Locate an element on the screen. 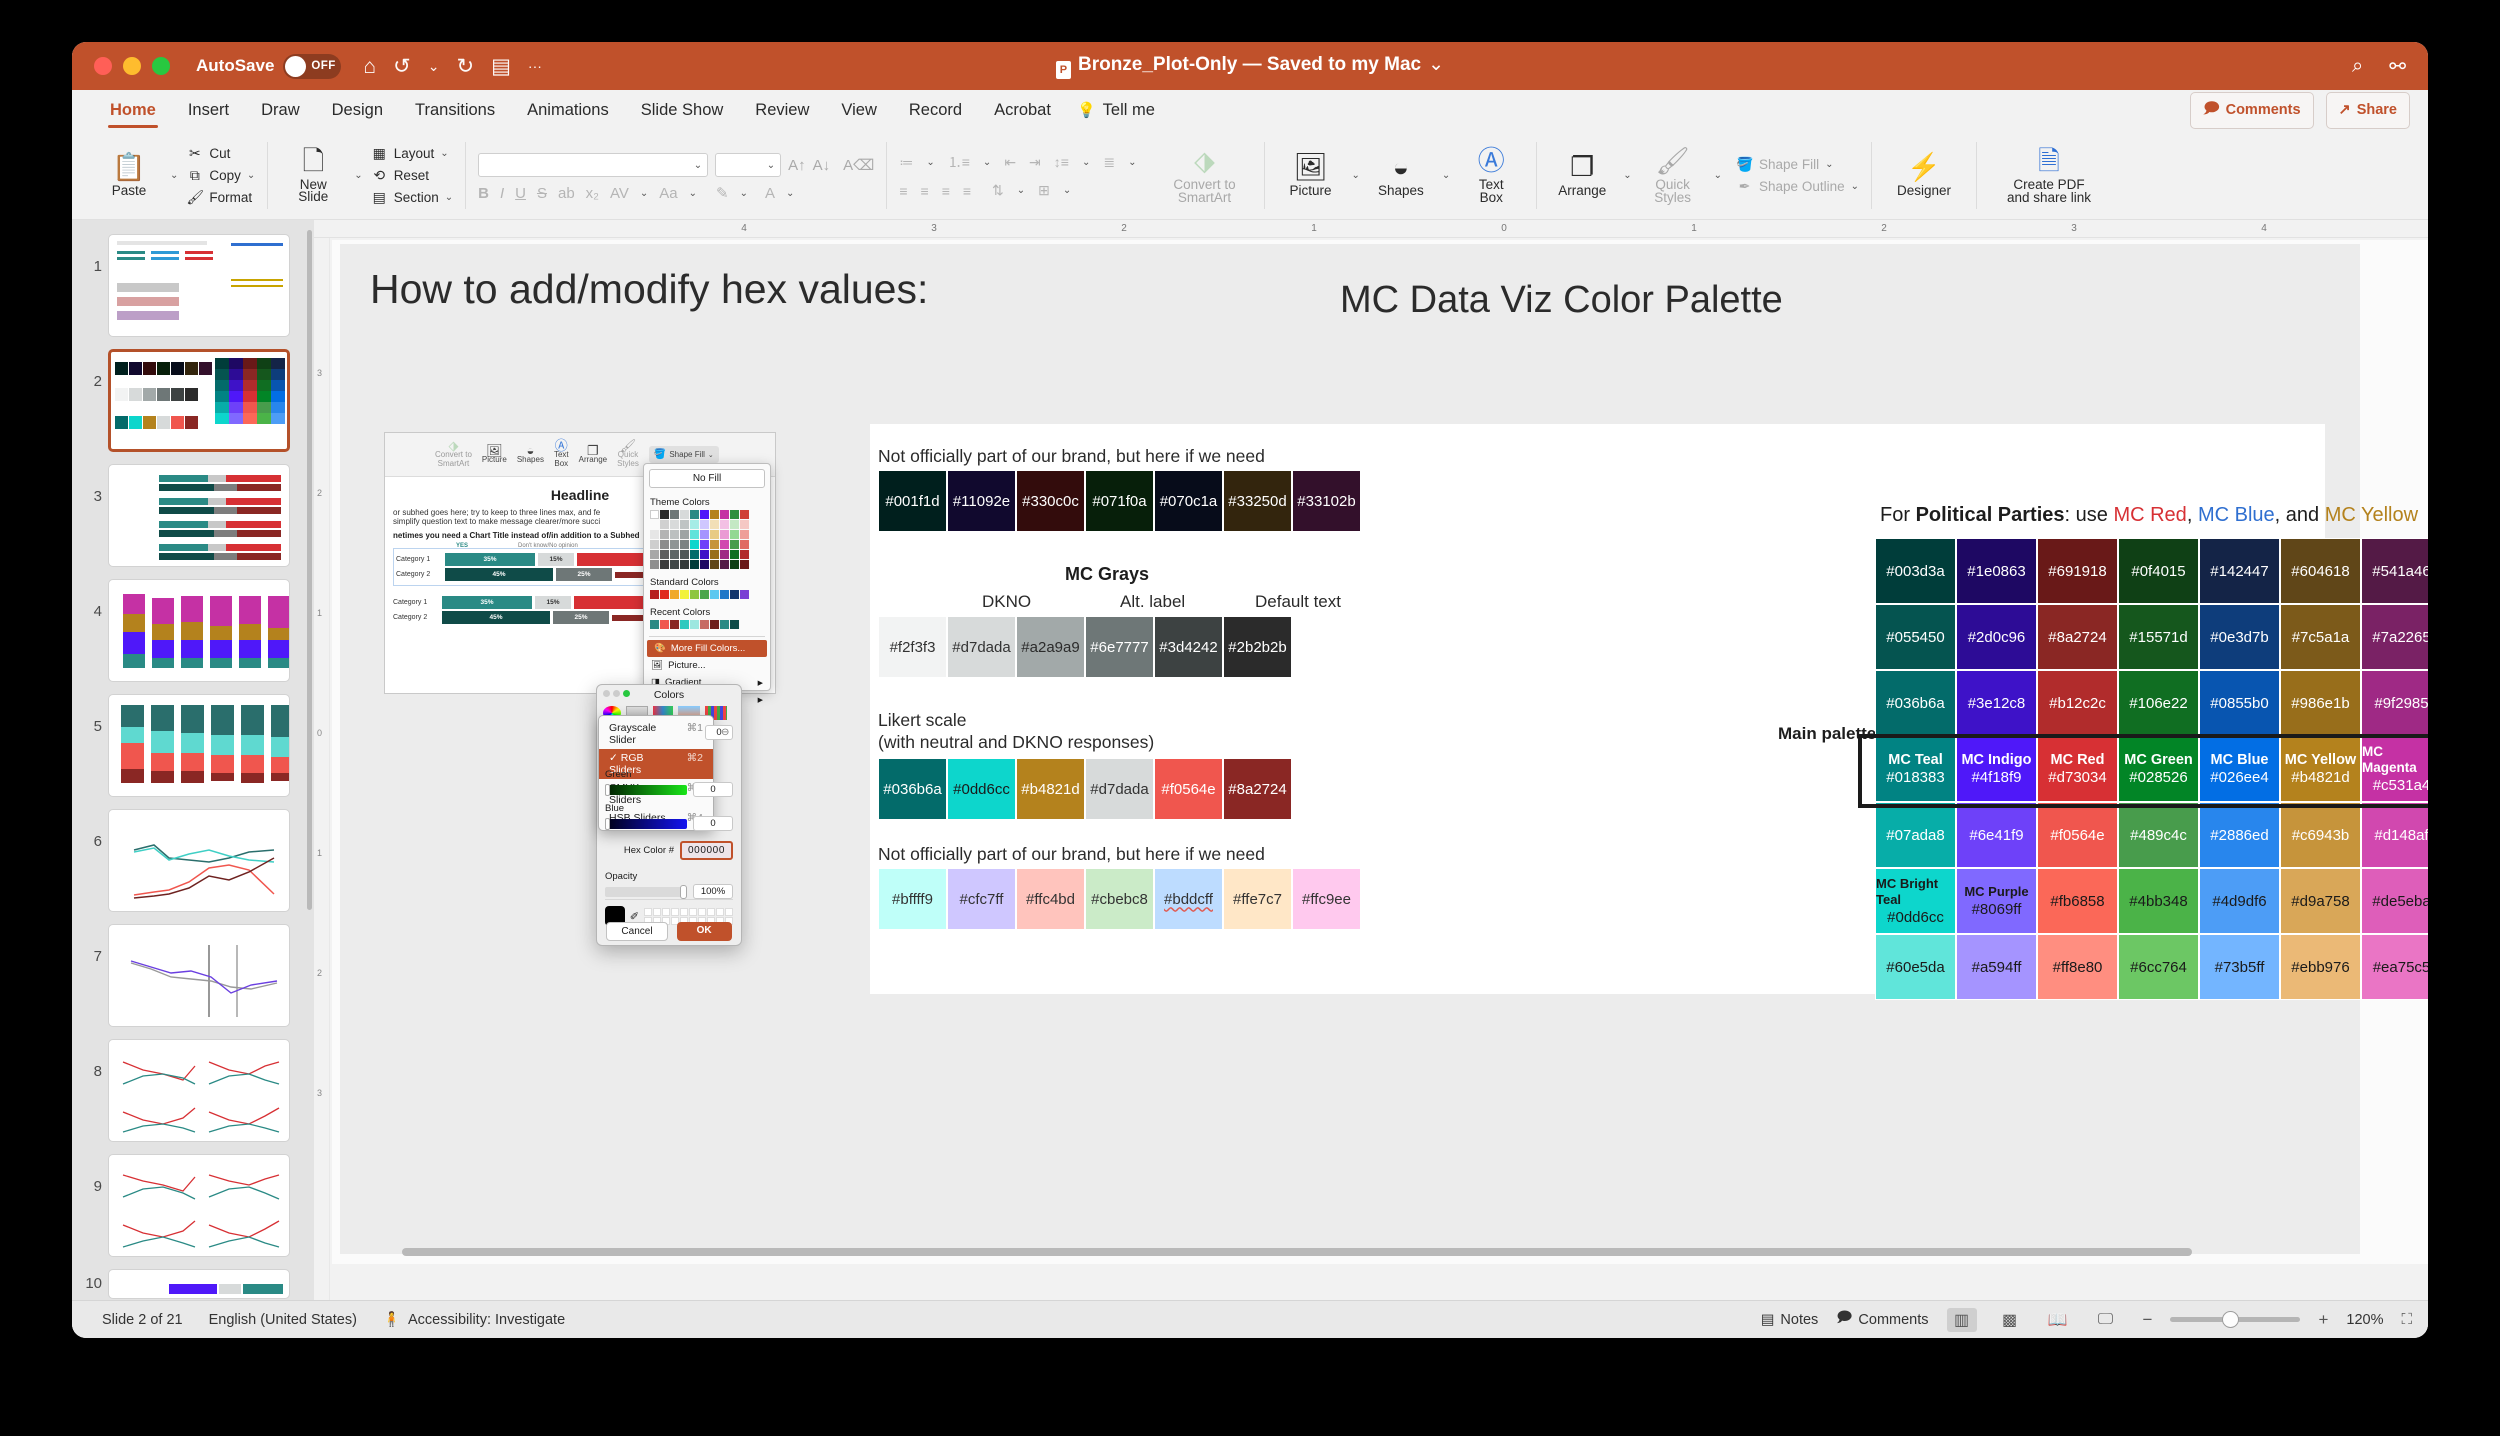  color-swatch: #bffff9 is located at coordinates (912, 899).